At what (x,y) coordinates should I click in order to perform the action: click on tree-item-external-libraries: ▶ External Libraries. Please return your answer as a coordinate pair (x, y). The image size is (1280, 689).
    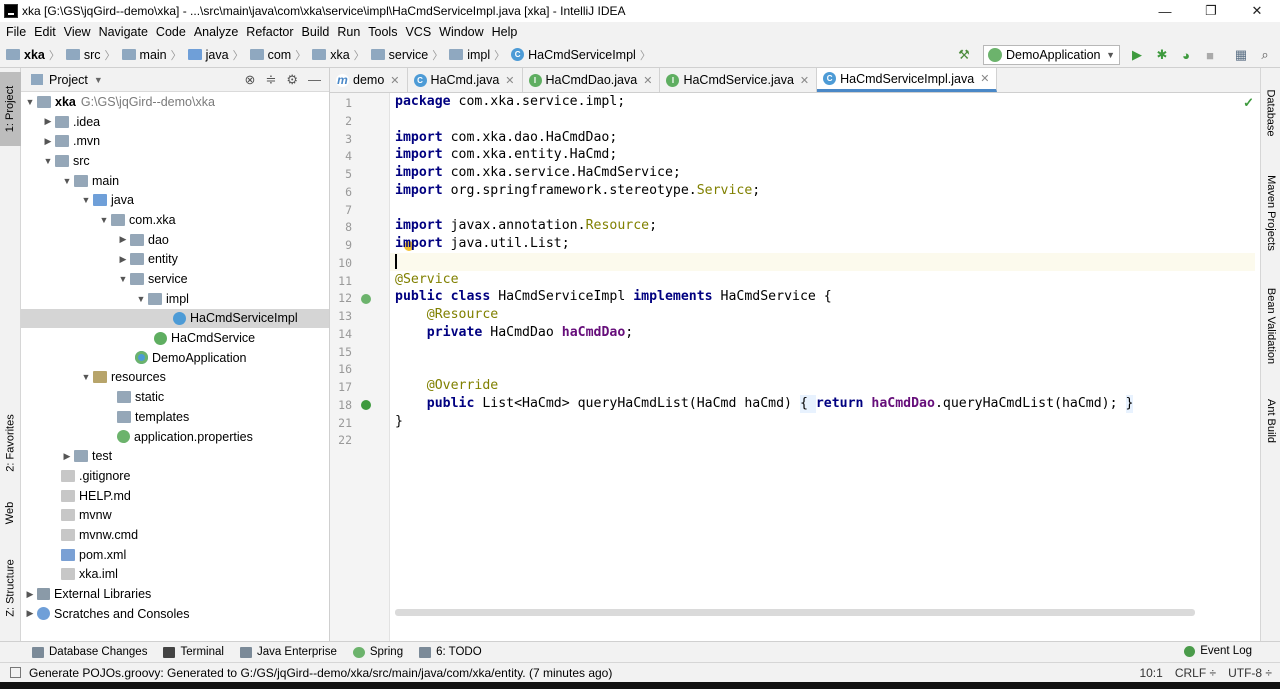
    Looking at the image, I should click on (175, 594).